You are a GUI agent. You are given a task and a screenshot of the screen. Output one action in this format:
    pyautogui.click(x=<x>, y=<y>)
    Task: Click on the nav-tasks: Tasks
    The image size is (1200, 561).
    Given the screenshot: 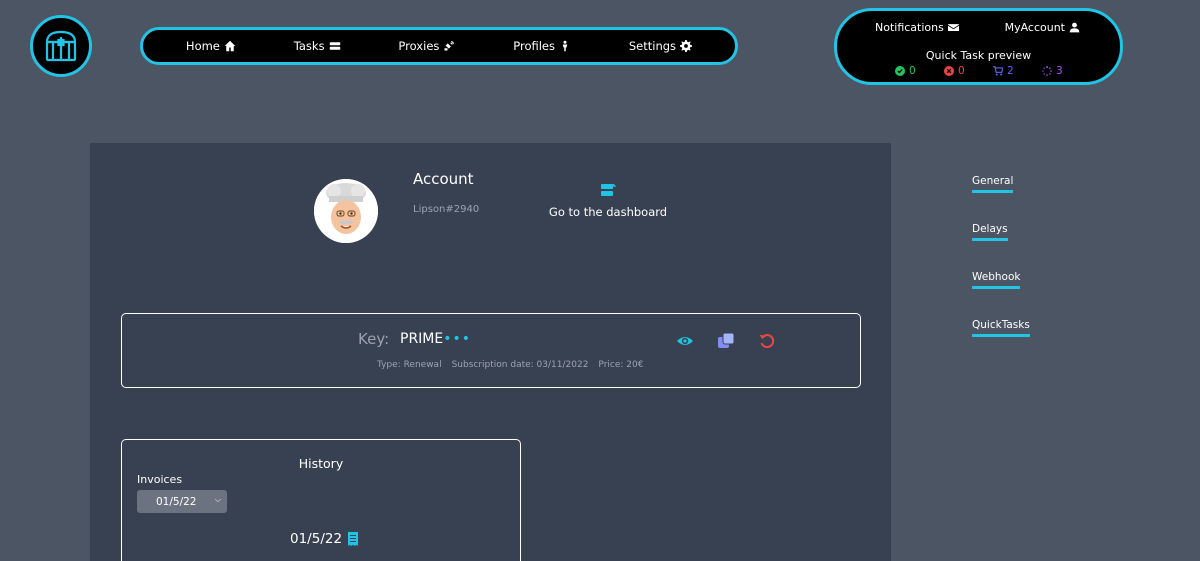 What is the action you would take?
    pyautogui.click(x=317, y=46)
    